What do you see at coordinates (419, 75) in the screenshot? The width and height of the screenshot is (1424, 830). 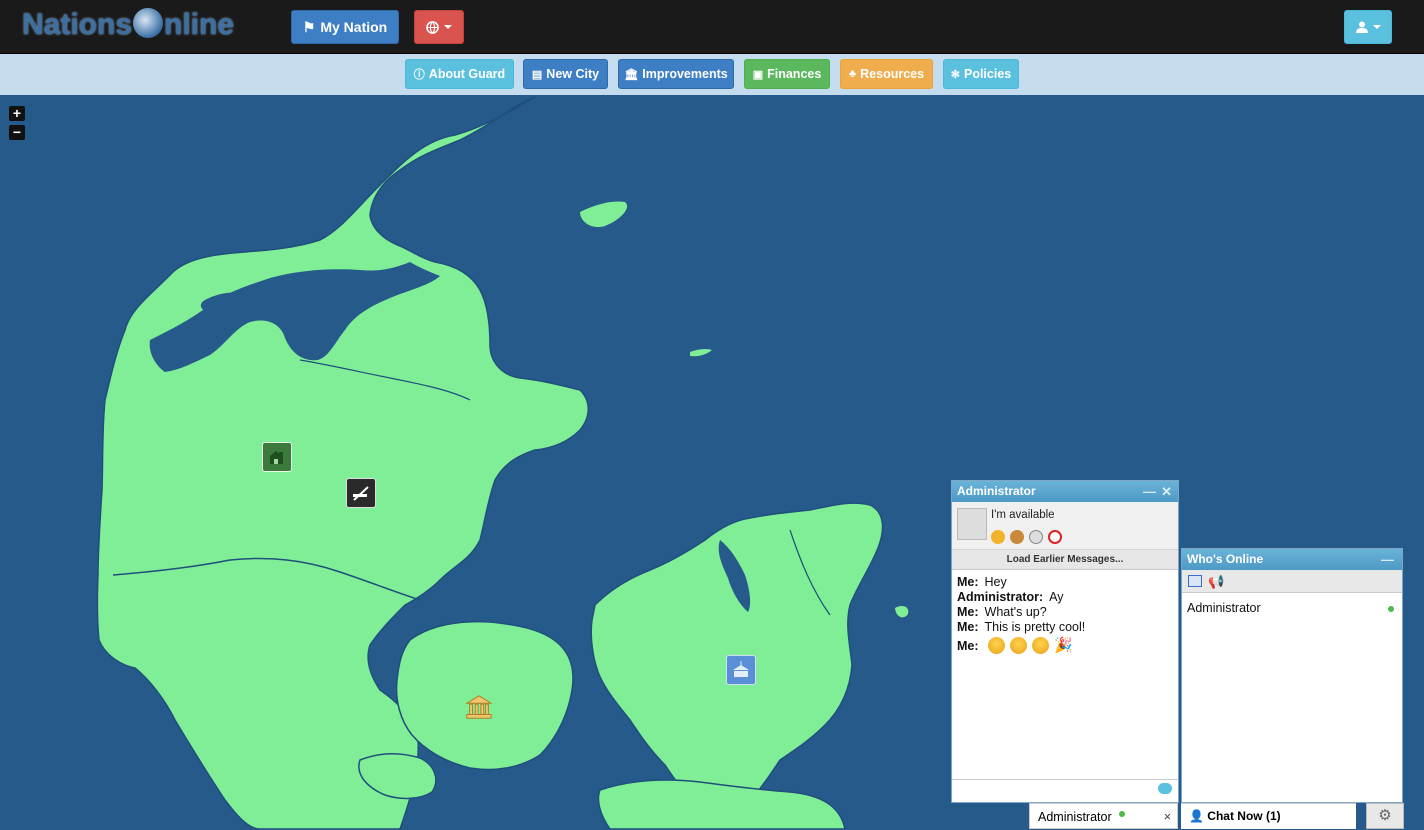 I see `info-icon: ⓘ` at bounding box center [419, 75].